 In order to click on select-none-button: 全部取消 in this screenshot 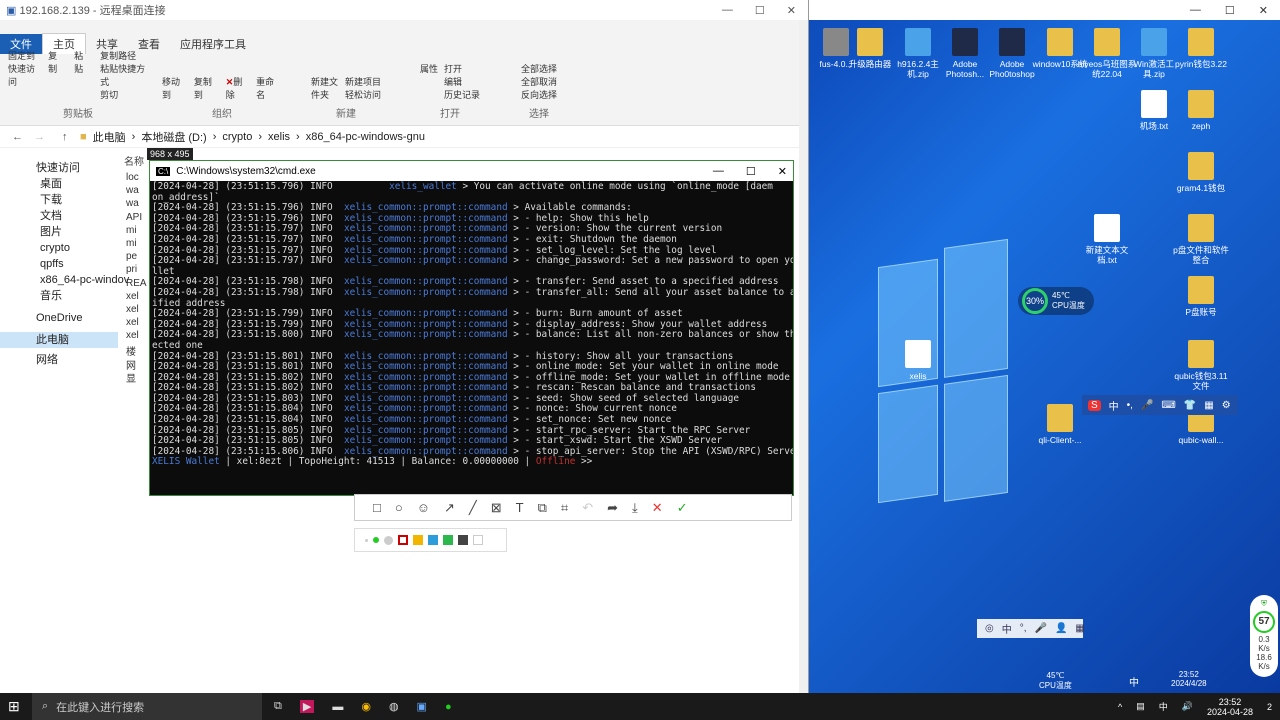, I will do `click(539, 81)`.